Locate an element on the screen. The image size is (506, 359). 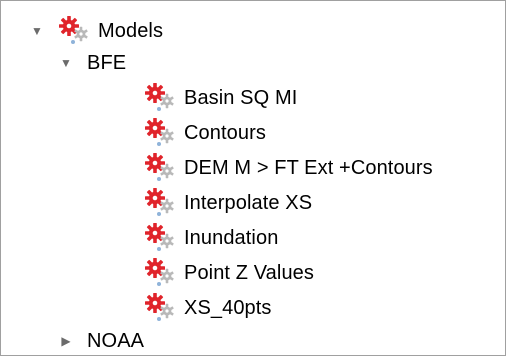
tree-node-bfe: ▼ BFE is located at coordinates (92, 63).